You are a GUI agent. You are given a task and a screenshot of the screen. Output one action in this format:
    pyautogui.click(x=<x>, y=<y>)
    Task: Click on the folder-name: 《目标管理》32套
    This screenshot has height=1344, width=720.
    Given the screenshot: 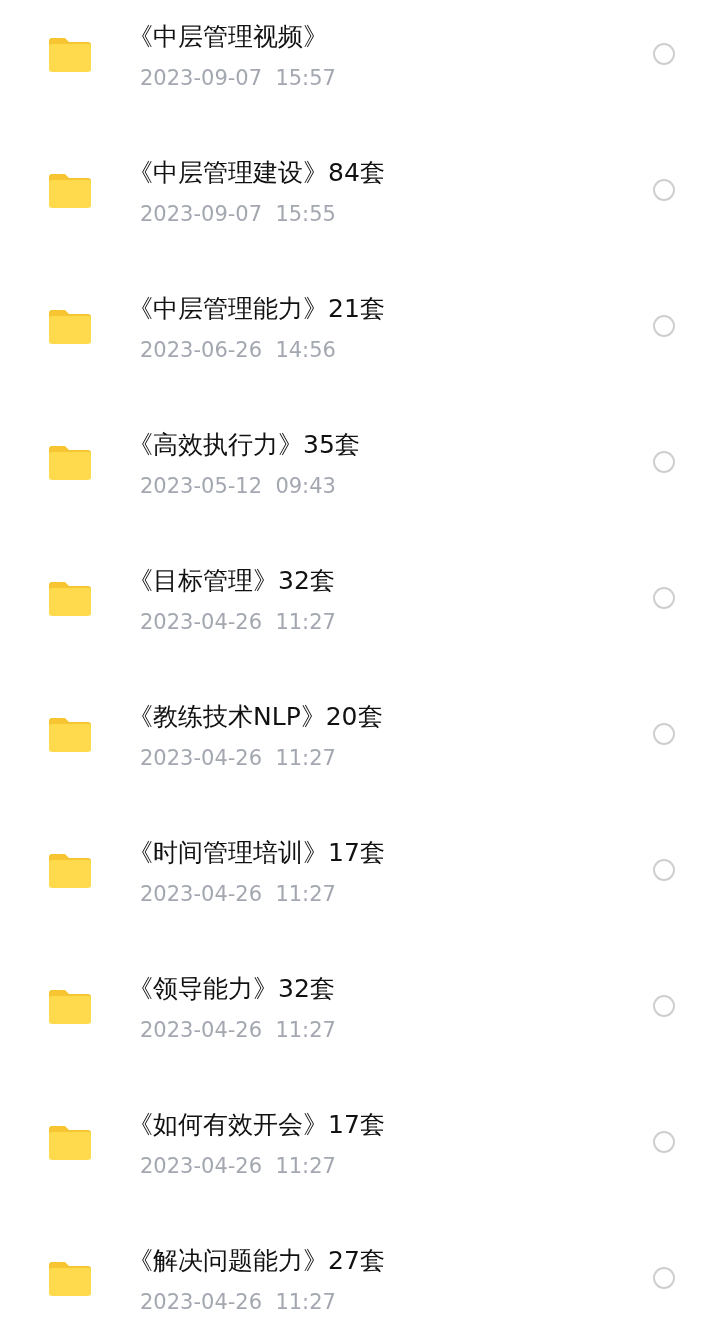 What is the action you would take?
    pyautogui.click(x=390, y=581)
    